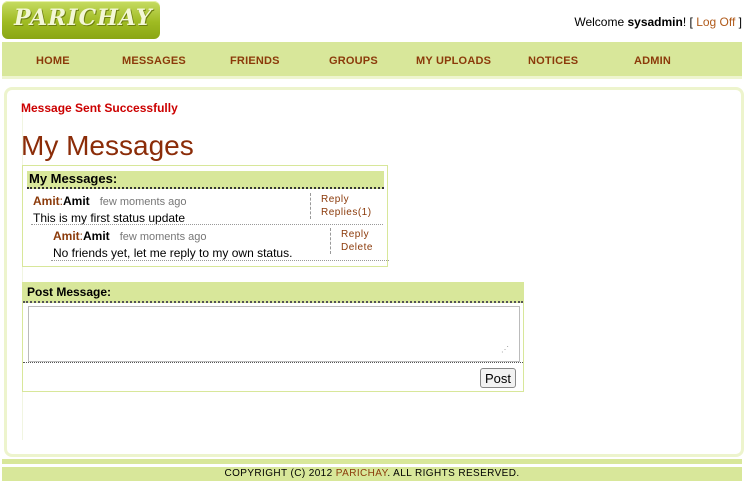 This screenshot has width=754, height=493. I want to click on reply-name: Amit, so click(96, 236).